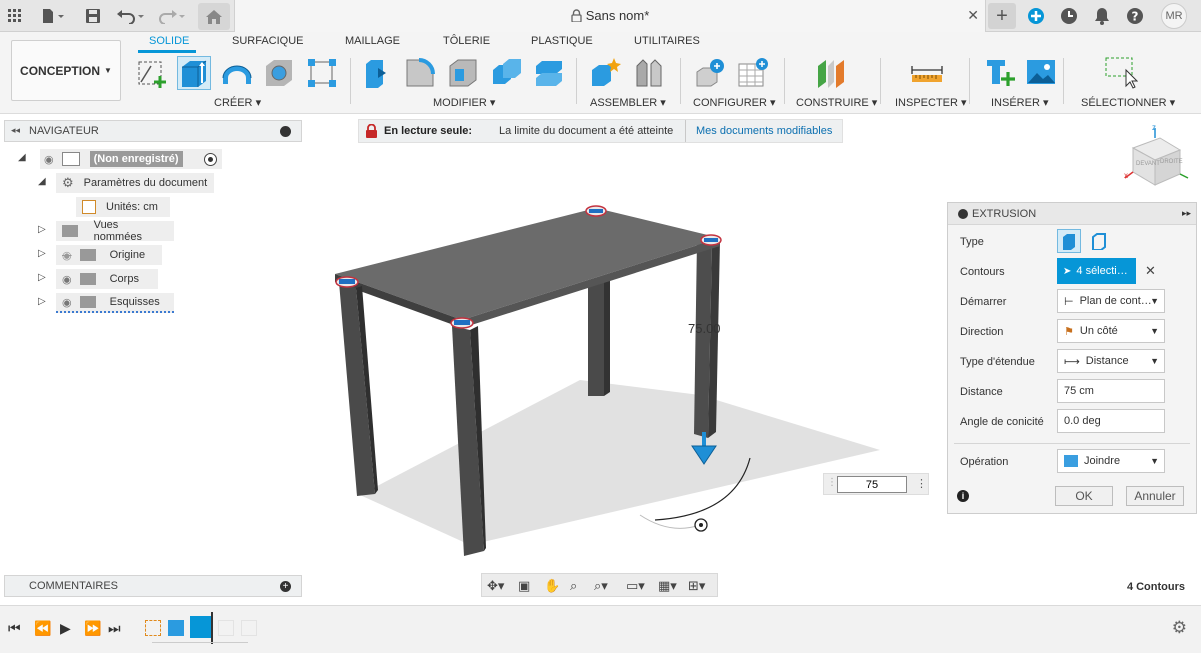 Image resolution: width=1201 pixels, height=653 pixels. Describe the element at coordinates (42, 229) in the screenshot. I see `expand-views-icon: ▷` at that location.